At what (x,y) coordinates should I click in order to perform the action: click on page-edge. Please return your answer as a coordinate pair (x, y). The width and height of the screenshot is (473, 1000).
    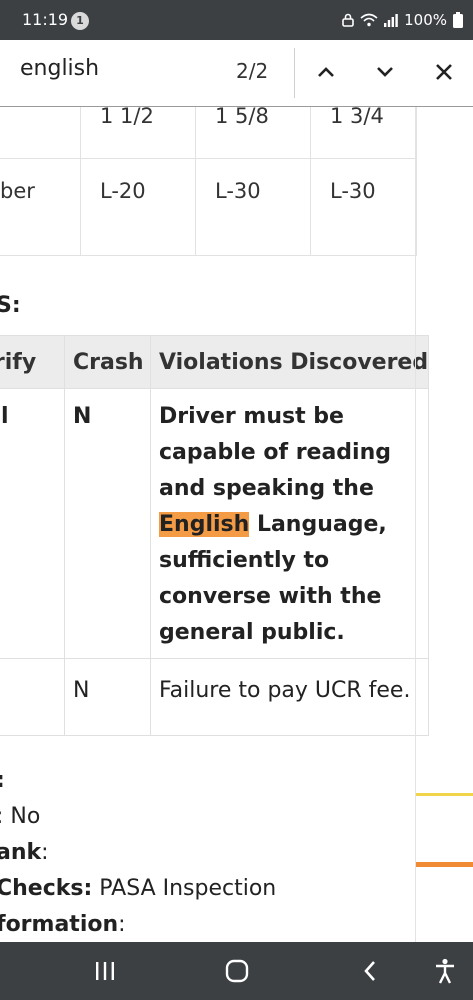
    Looking at the image, I should click on (415, 524).